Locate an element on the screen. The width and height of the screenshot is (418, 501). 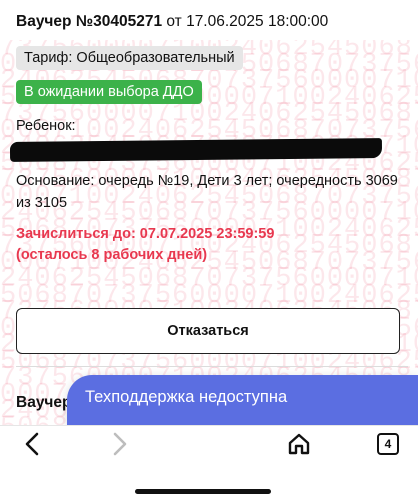
status-badge: В ожидании выбора ДДО is located at coordinates (109, 92).